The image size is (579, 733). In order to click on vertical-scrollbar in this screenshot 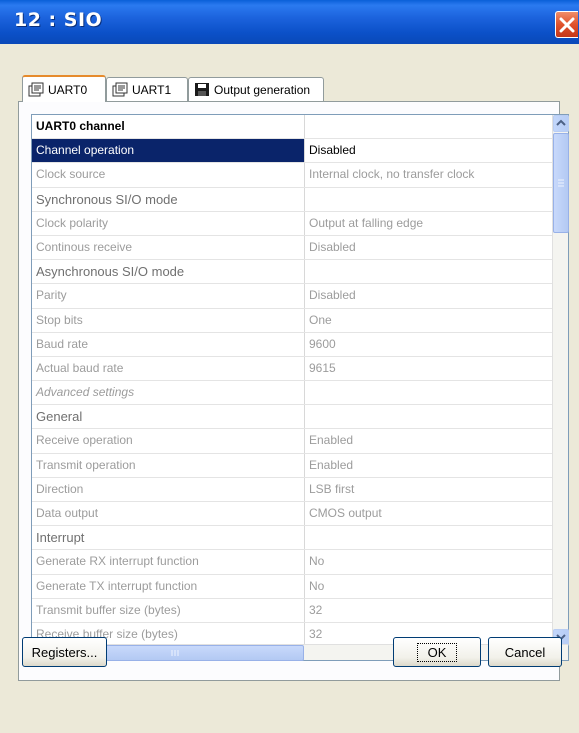, I will do `click(560, 380)`.